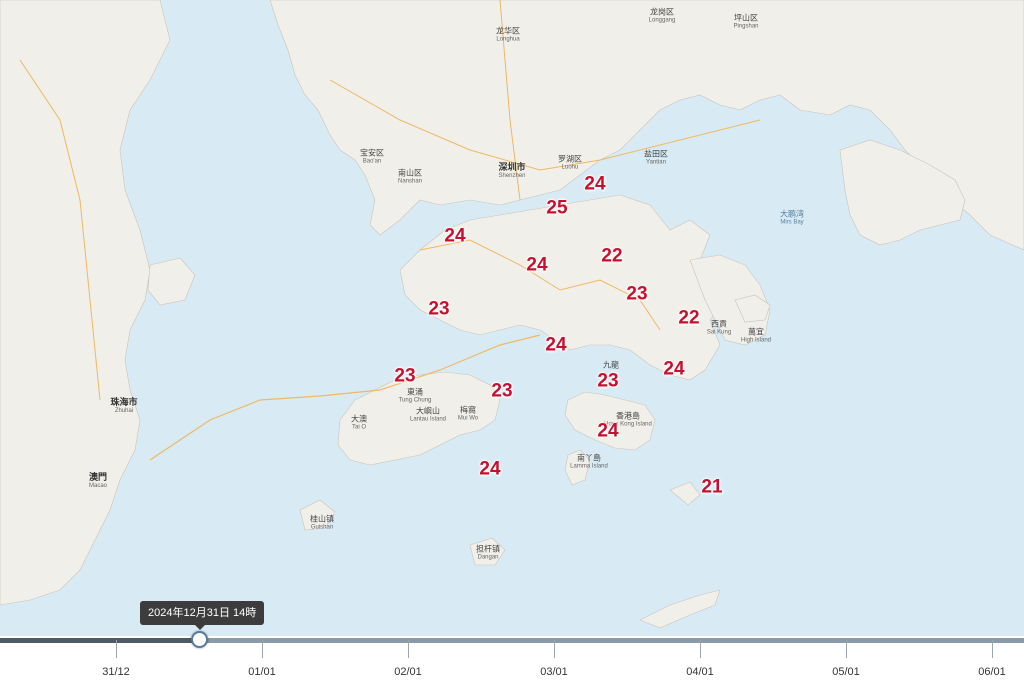 This screenshot has width=1024, height=681. Describe the element at coordinates (792, 217) in the screenshot. I see `place-label: 大鹏湾 Mirs Bay` at that location.